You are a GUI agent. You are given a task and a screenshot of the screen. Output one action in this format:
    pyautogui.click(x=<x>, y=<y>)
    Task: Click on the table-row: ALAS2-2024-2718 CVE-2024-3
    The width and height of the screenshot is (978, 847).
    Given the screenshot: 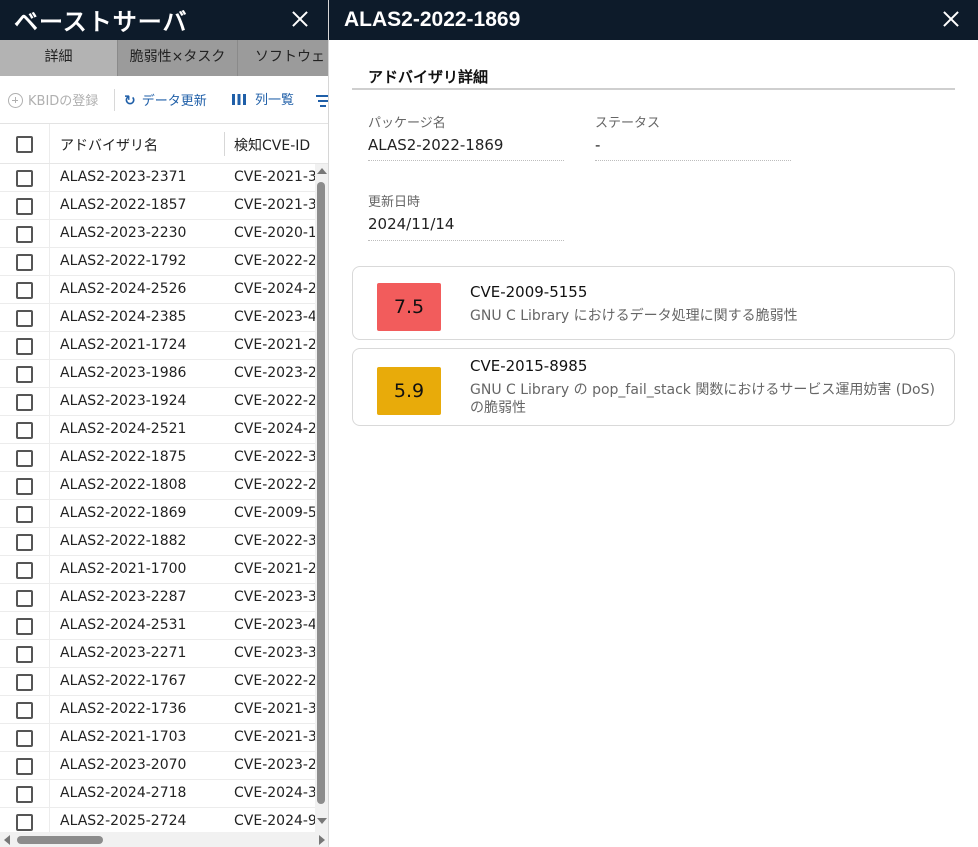 What is the action you would take?
    pyautogui.click(x=157, y=794)
    